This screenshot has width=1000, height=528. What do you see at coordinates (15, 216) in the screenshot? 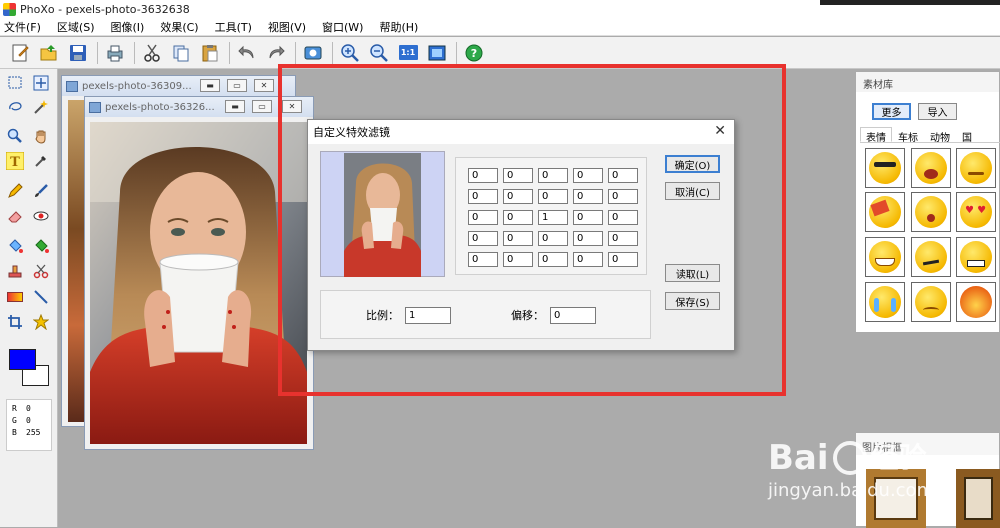
I see `eraser-tool` at bounding box center [15, 216].